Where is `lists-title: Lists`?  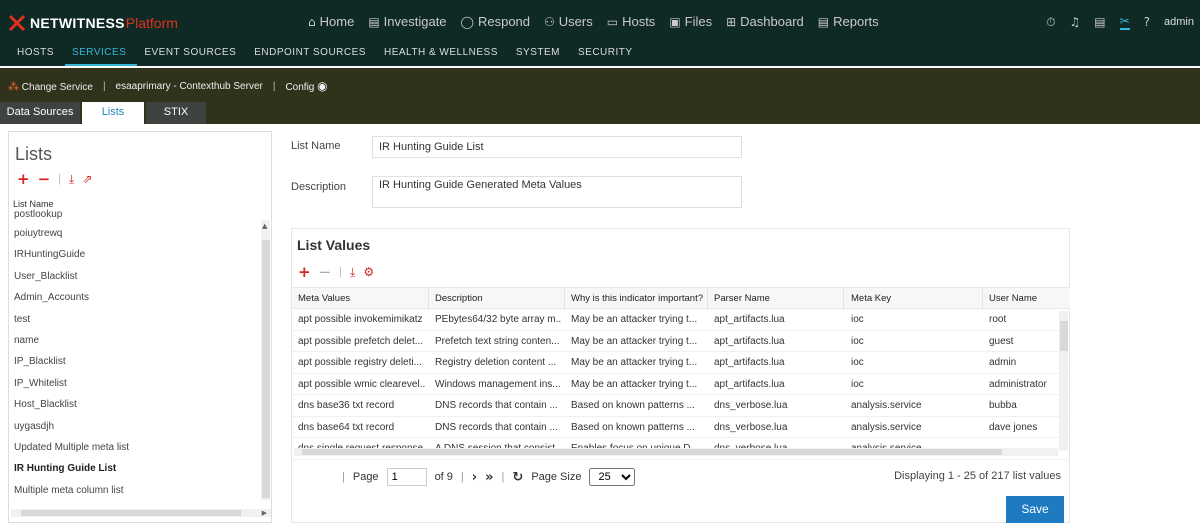 lists-title: Lists is located at coordinates (34, 154).